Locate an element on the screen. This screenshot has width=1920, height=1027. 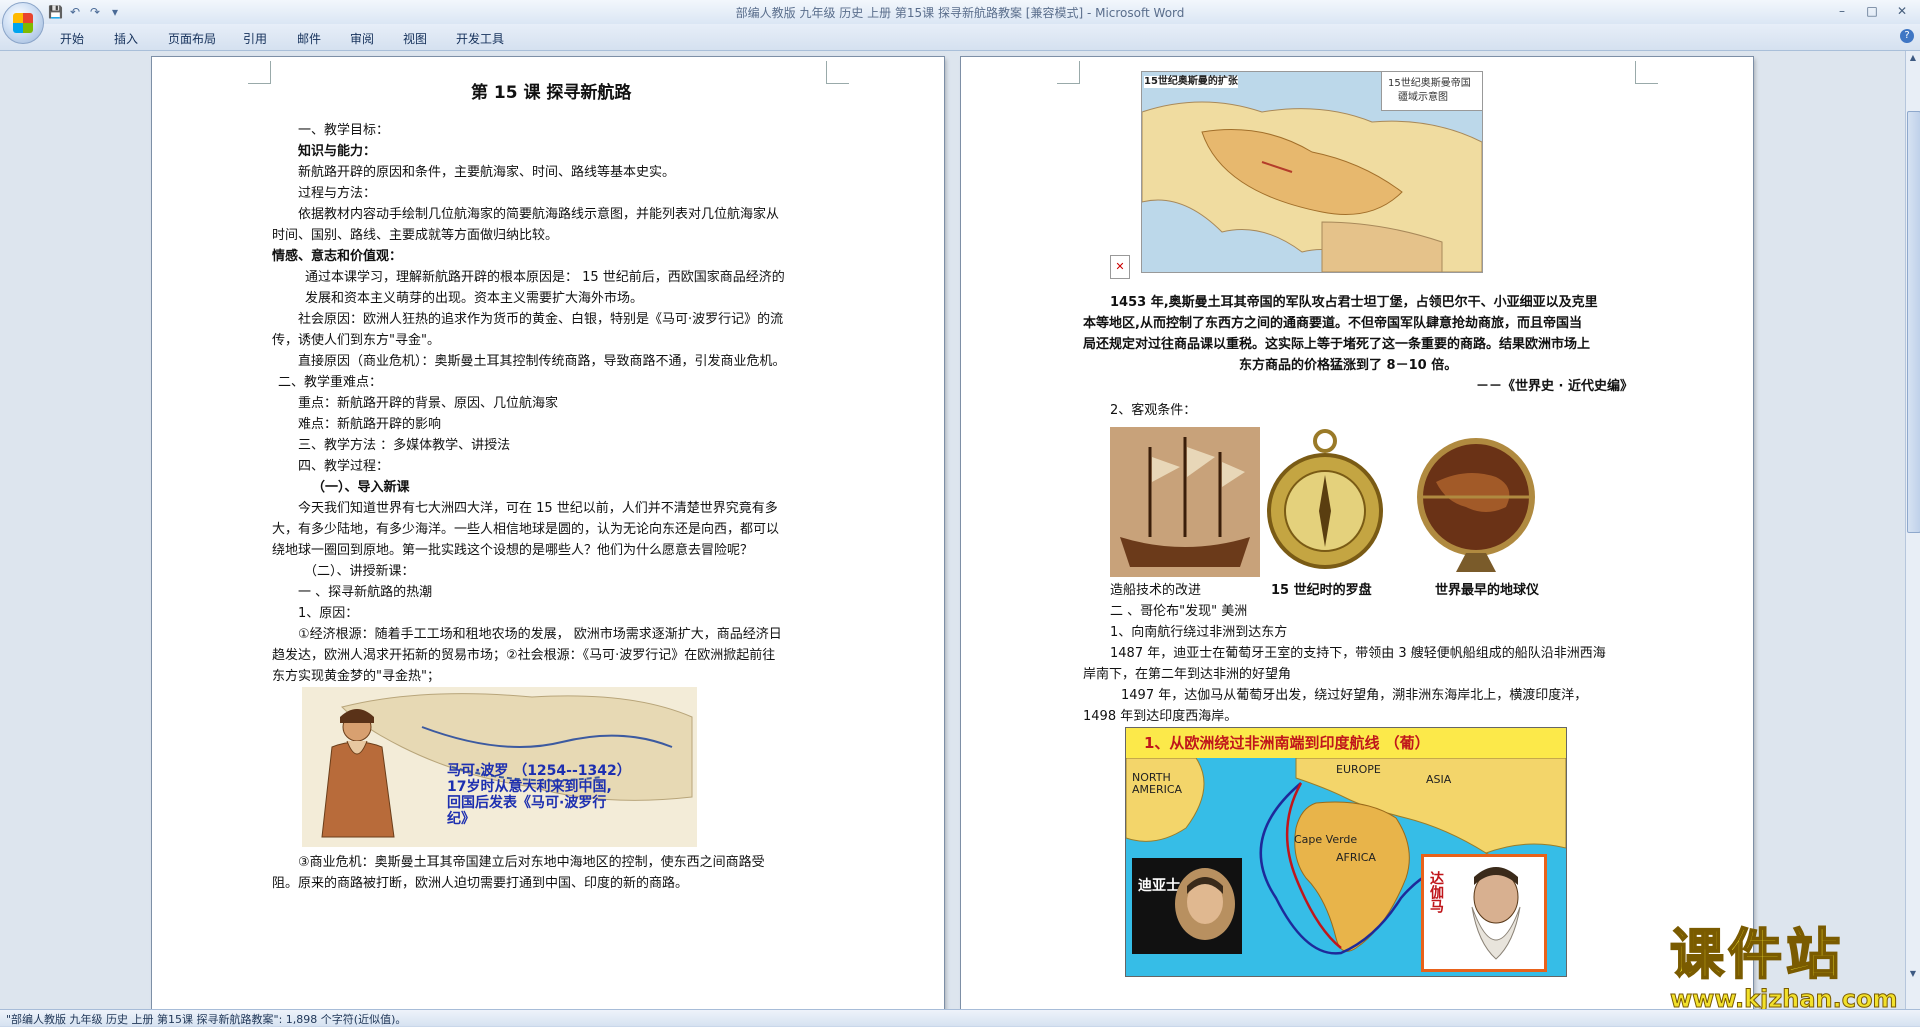
vertical-scrollbar: ▲ ▼ is located at coordinates (1912, 530).